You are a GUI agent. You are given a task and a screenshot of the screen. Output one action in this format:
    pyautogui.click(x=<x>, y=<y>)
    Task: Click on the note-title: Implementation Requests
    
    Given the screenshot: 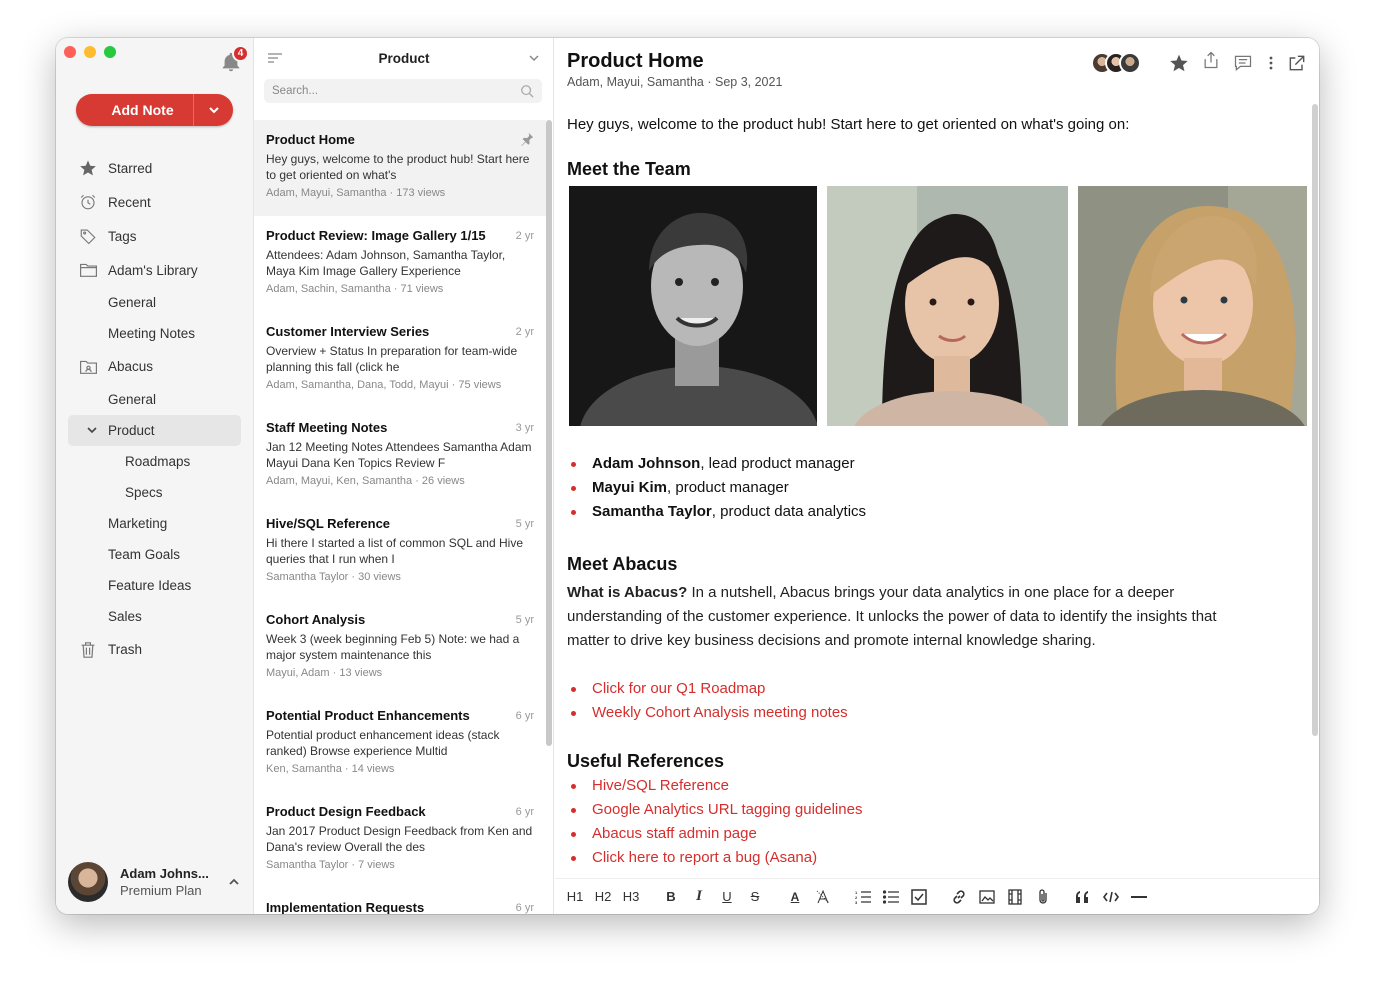 What is the action you would take?
    pyautogui.click(x=345, y=907)
    